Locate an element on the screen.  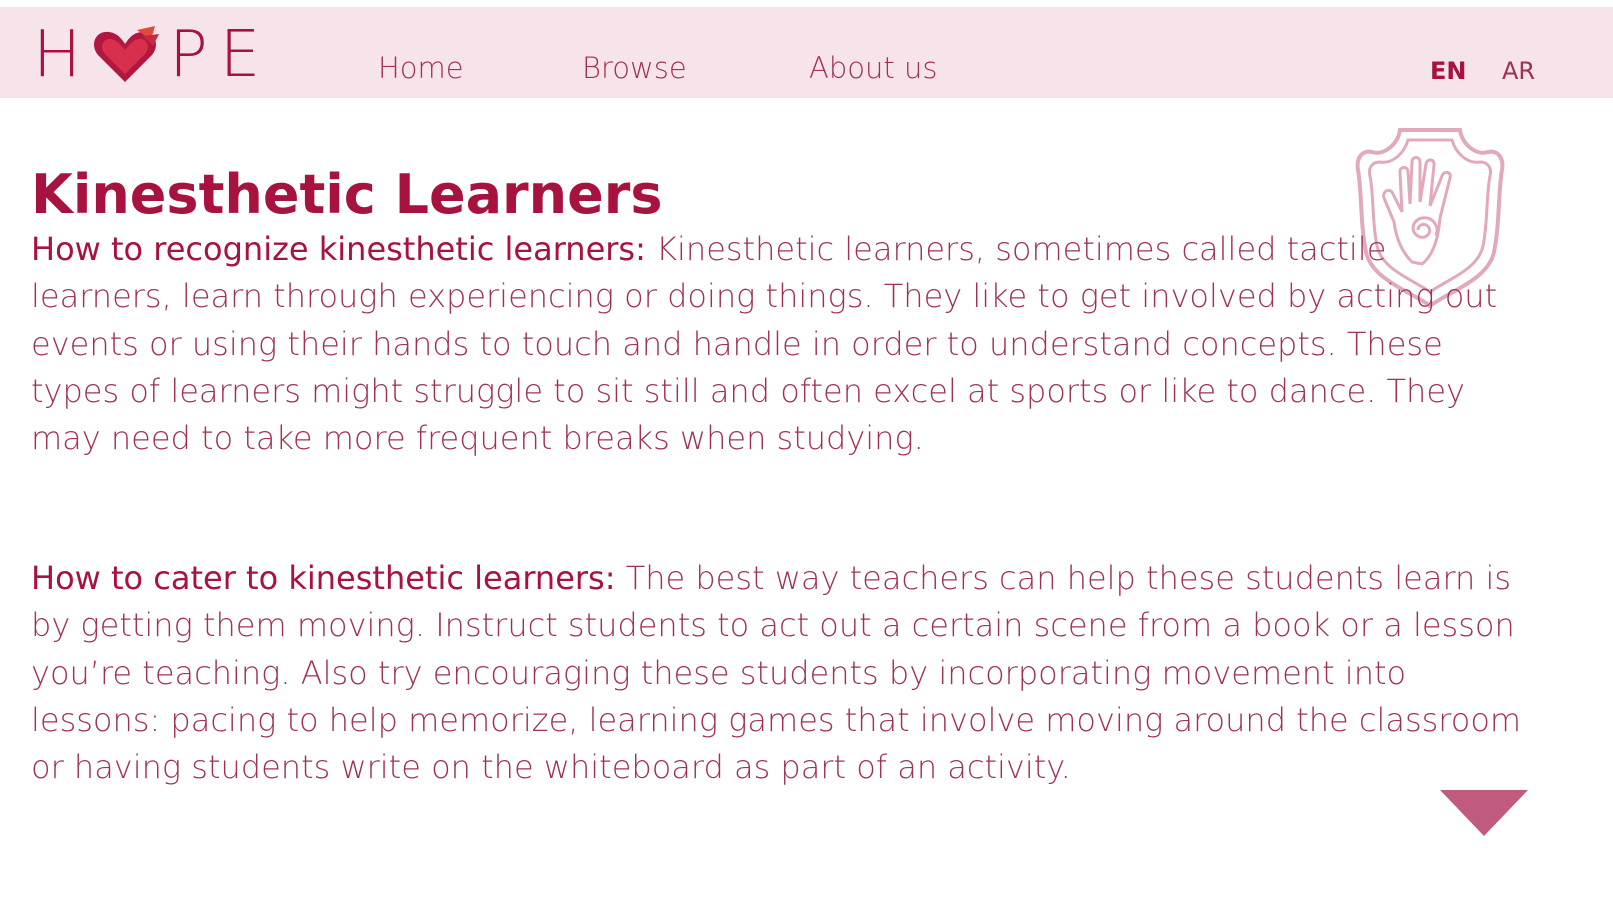
hope-logo: H P E is located at coordinates (153, 55).